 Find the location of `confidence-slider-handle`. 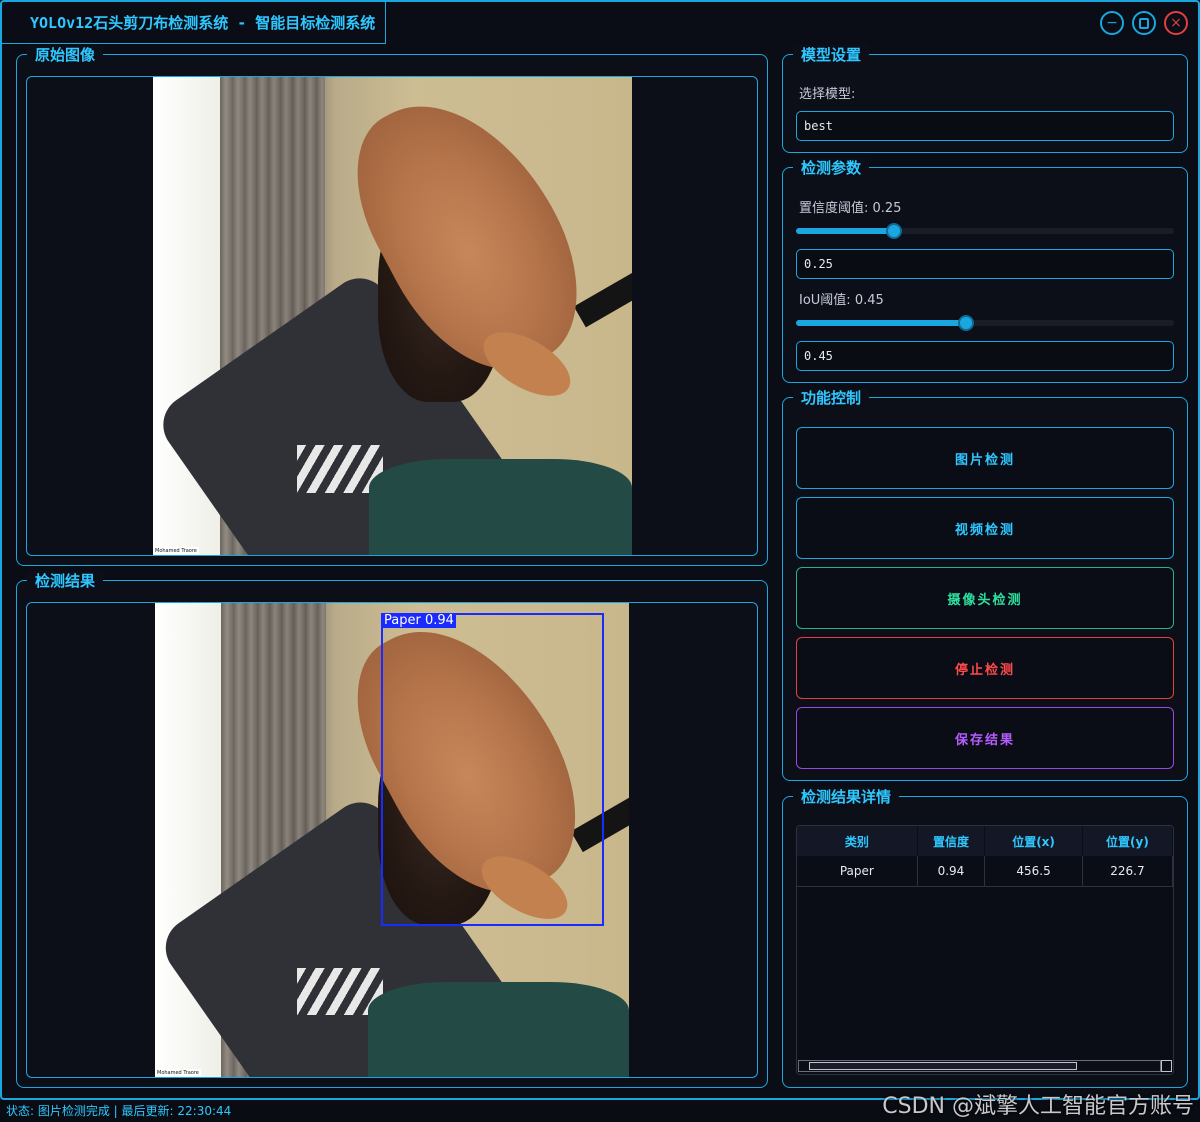

confidence-slider-handle is located at coordinates (894, 231).